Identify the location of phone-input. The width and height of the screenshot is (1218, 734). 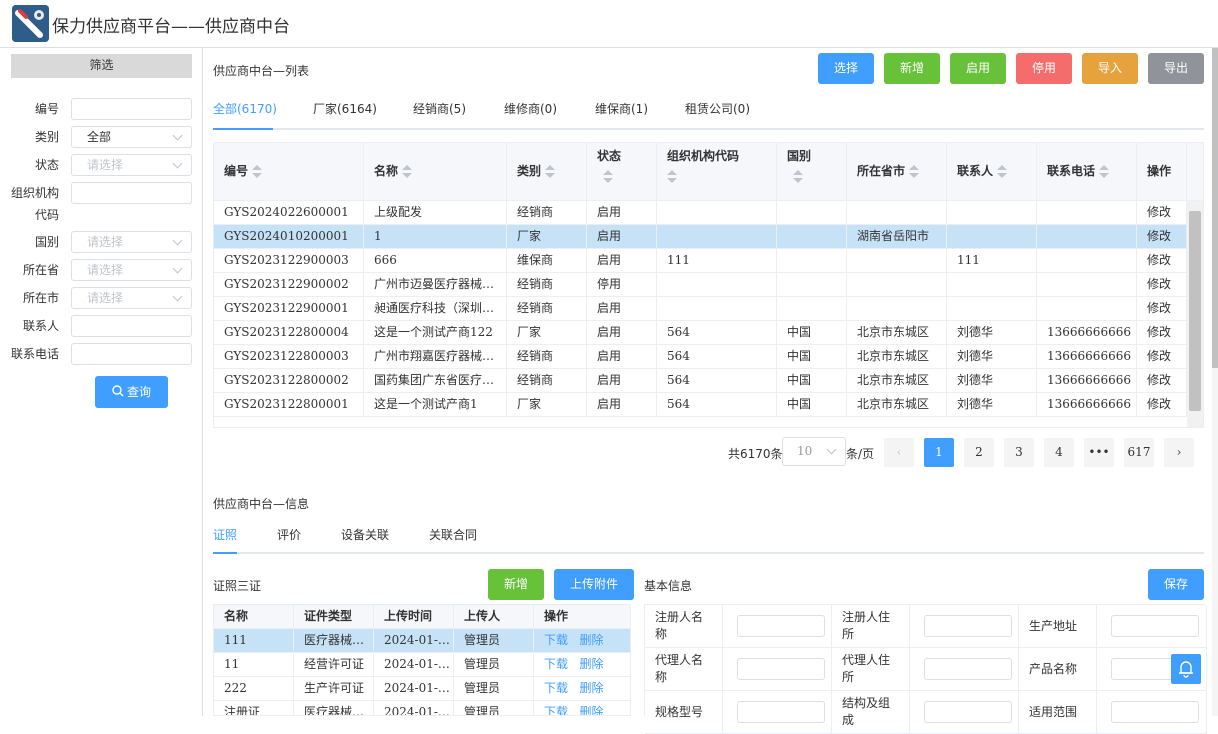
(131, 354).